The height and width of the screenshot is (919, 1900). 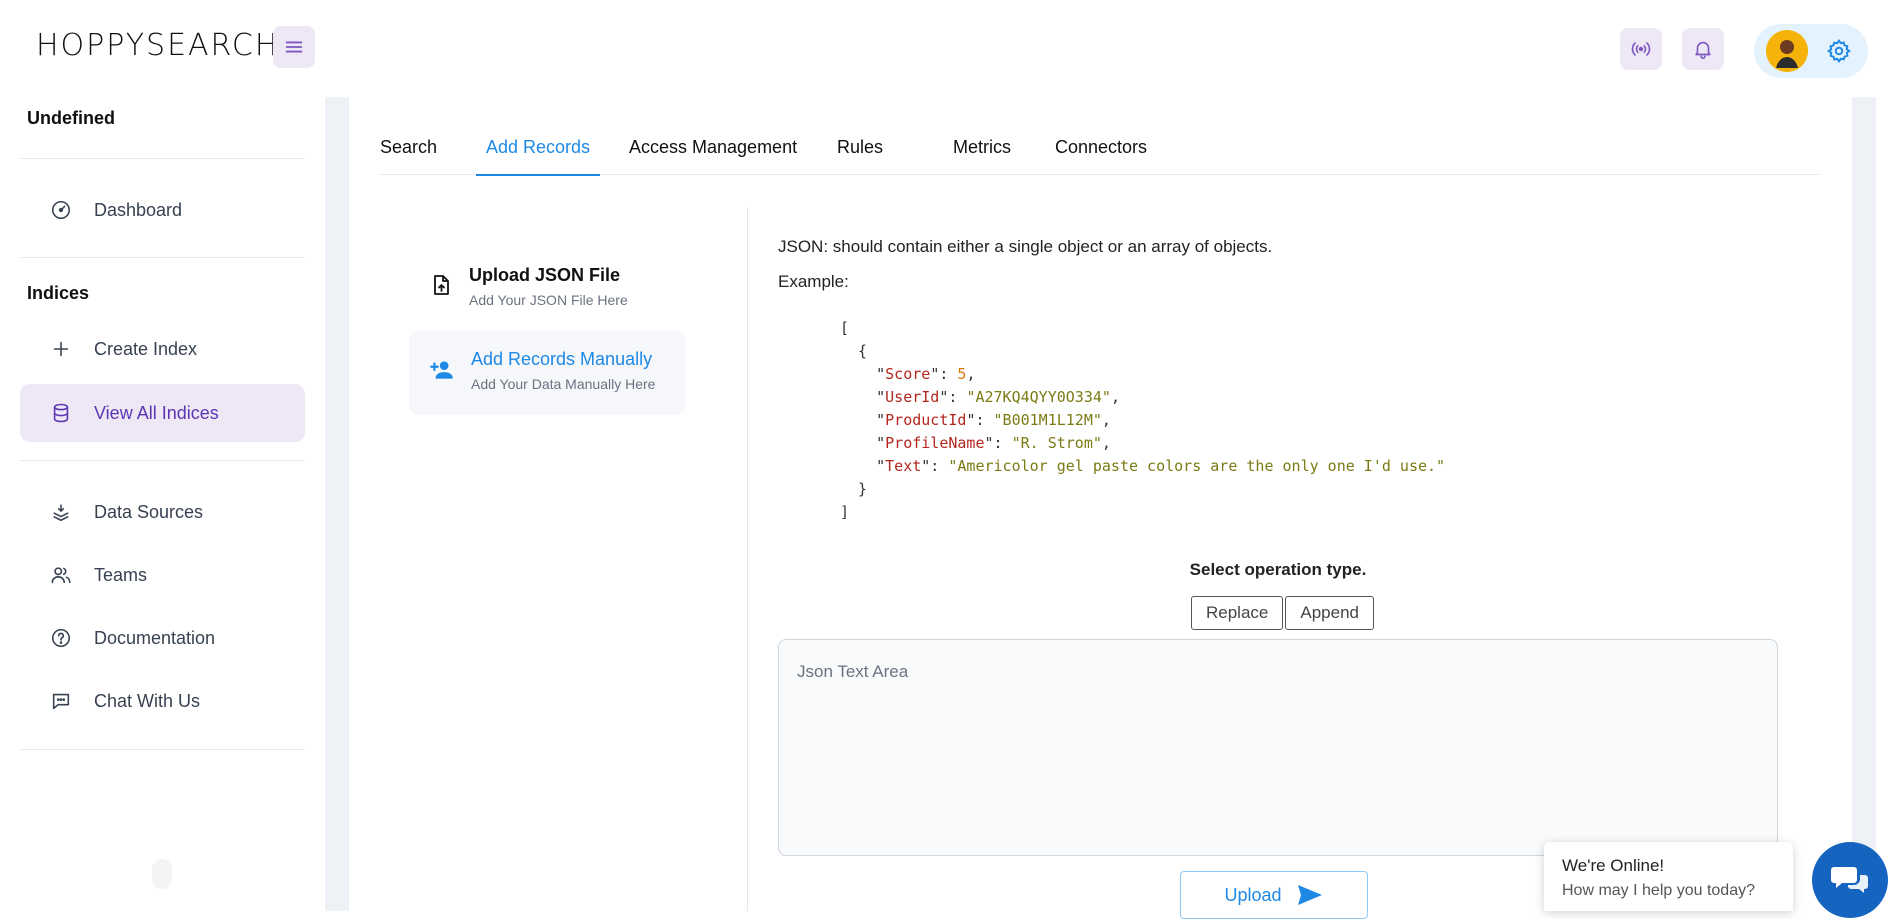 I want to click on gutter-left, so click(x=337, y=504).